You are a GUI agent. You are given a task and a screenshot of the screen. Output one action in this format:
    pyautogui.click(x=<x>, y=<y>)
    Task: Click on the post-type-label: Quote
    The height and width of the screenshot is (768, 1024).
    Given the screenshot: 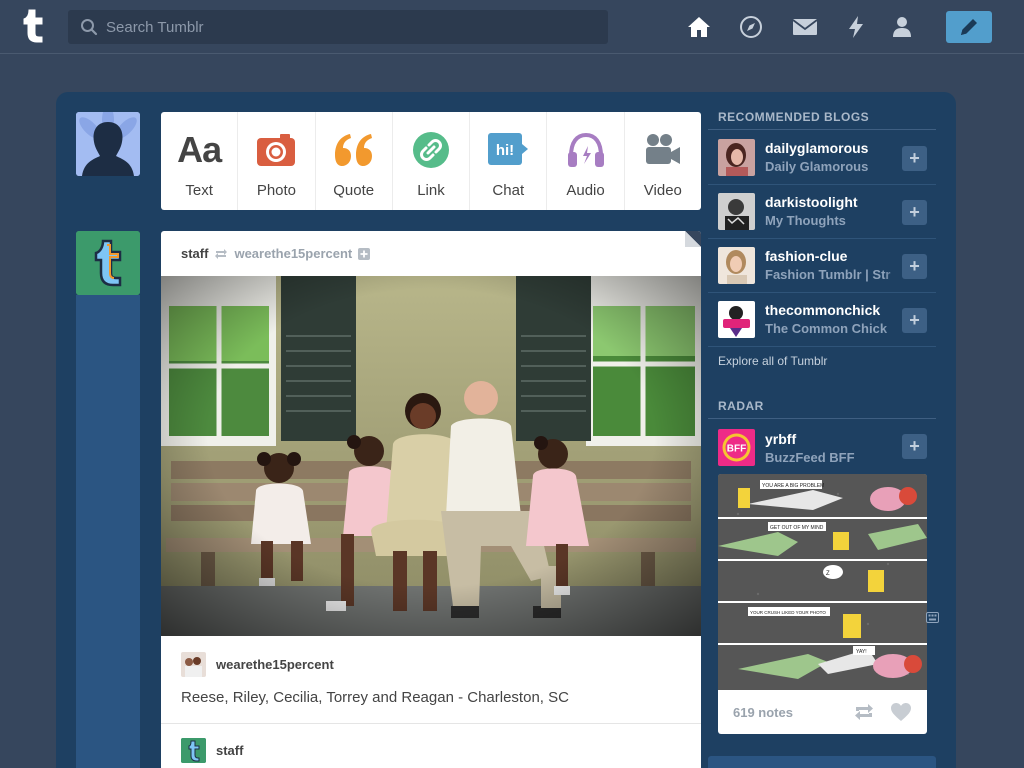 What is the action you would take?
    pyautogui.click(x=354, y=190)
    